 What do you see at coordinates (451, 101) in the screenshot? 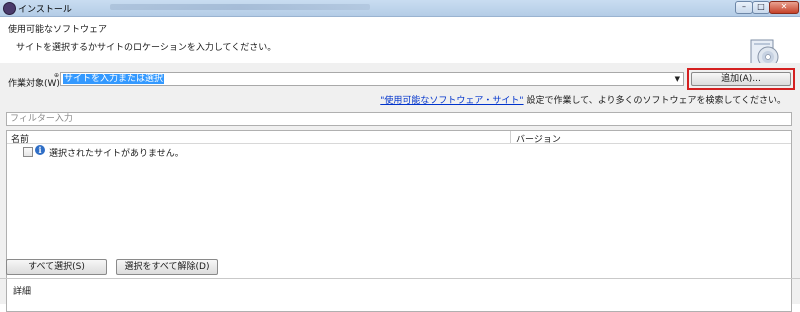
I see `available-sites-link: "使用可能なソフトウェア・サイト"` at bounding box center [451, 101].